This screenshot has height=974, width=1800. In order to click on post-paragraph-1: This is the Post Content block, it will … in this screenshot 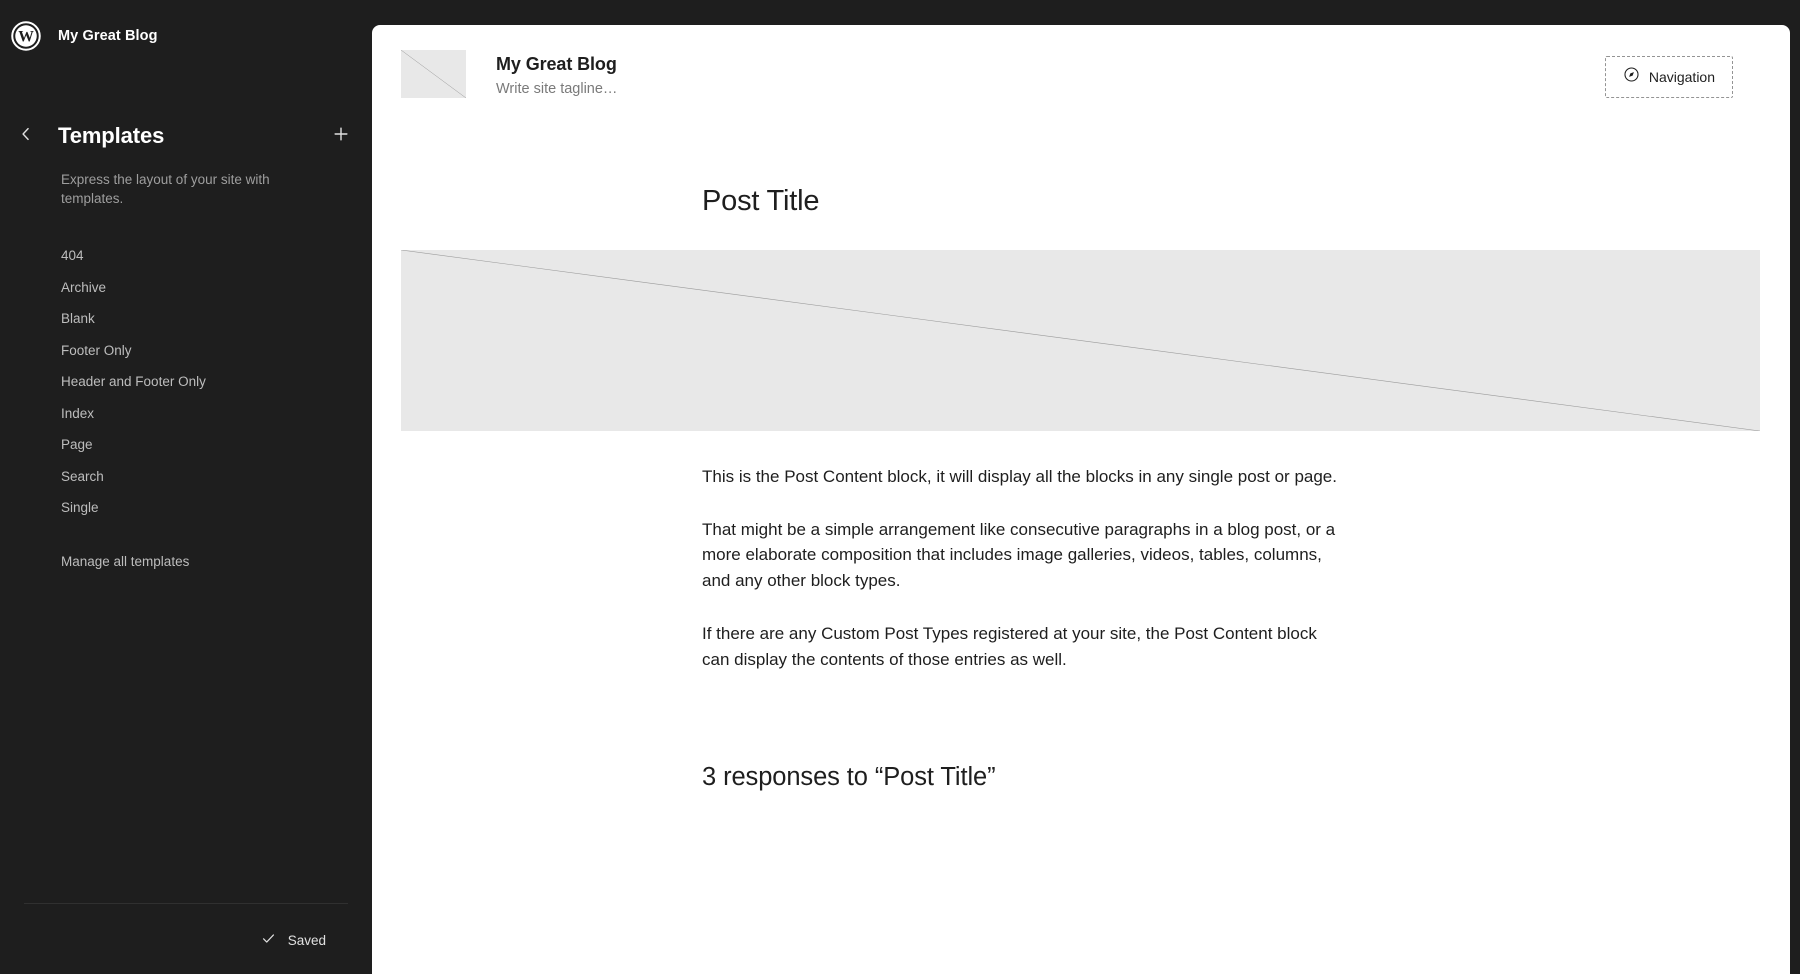, I will do `click(1019, 477)`.